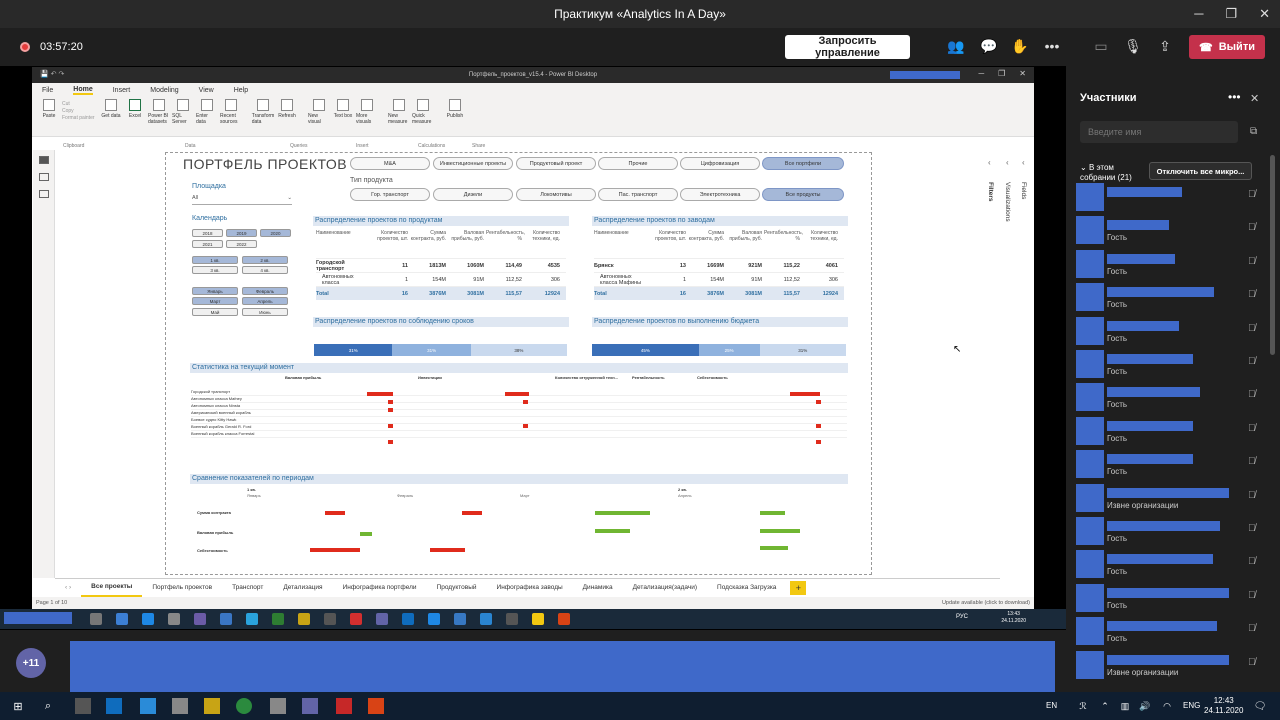 This screenshot has width=1280, height=720. What do you see at coordinates (638, 163) in the screenshot?
I see `slicer-portfolio-other: Прочие` at bounding box center [638, 163].